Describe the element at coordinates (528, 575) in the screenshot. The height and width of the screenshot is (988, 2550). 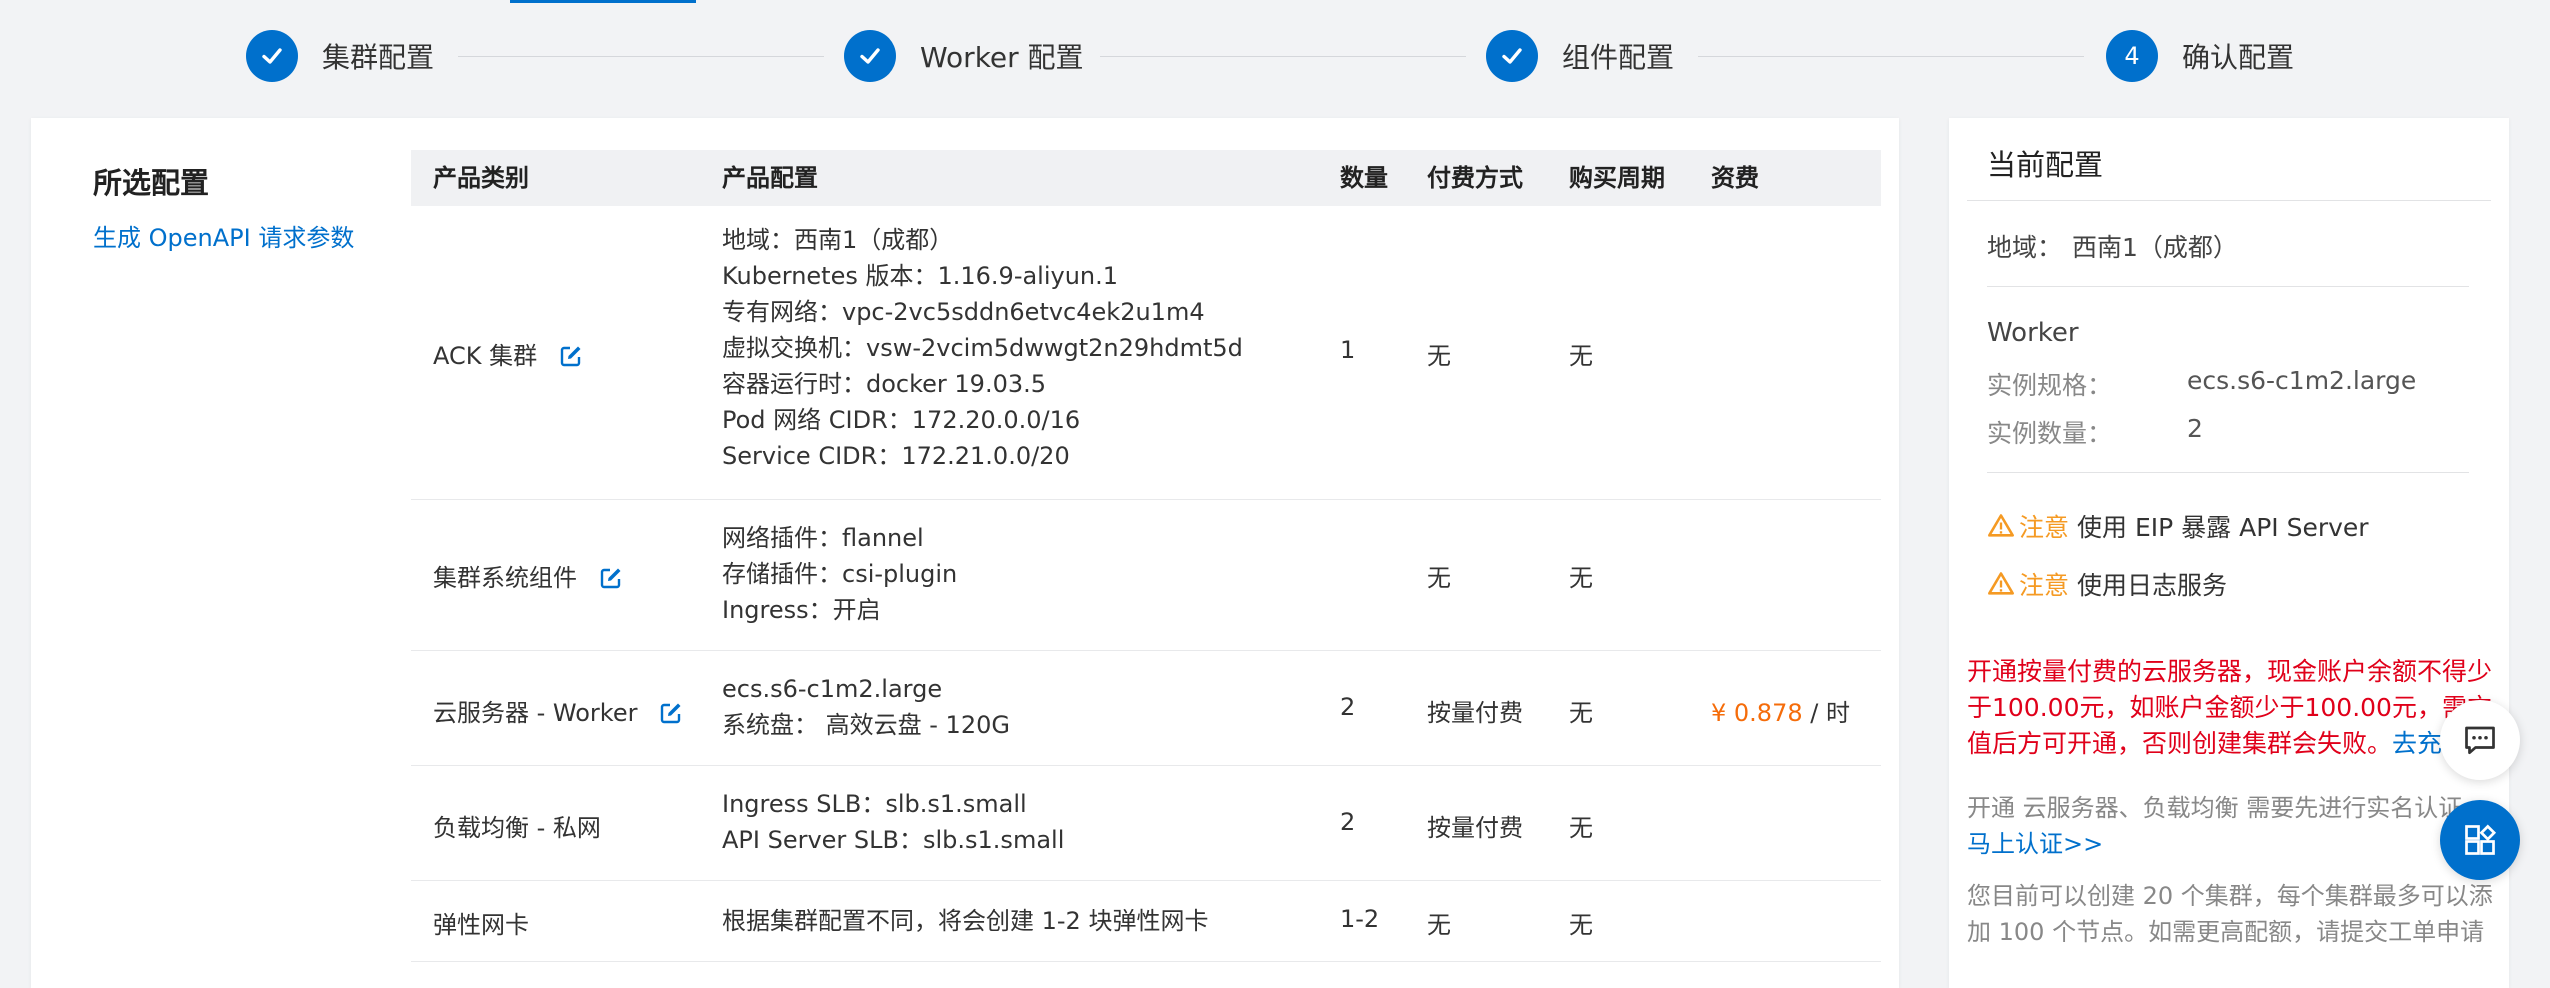
I see `row-category: 集群系统组件` at that location.